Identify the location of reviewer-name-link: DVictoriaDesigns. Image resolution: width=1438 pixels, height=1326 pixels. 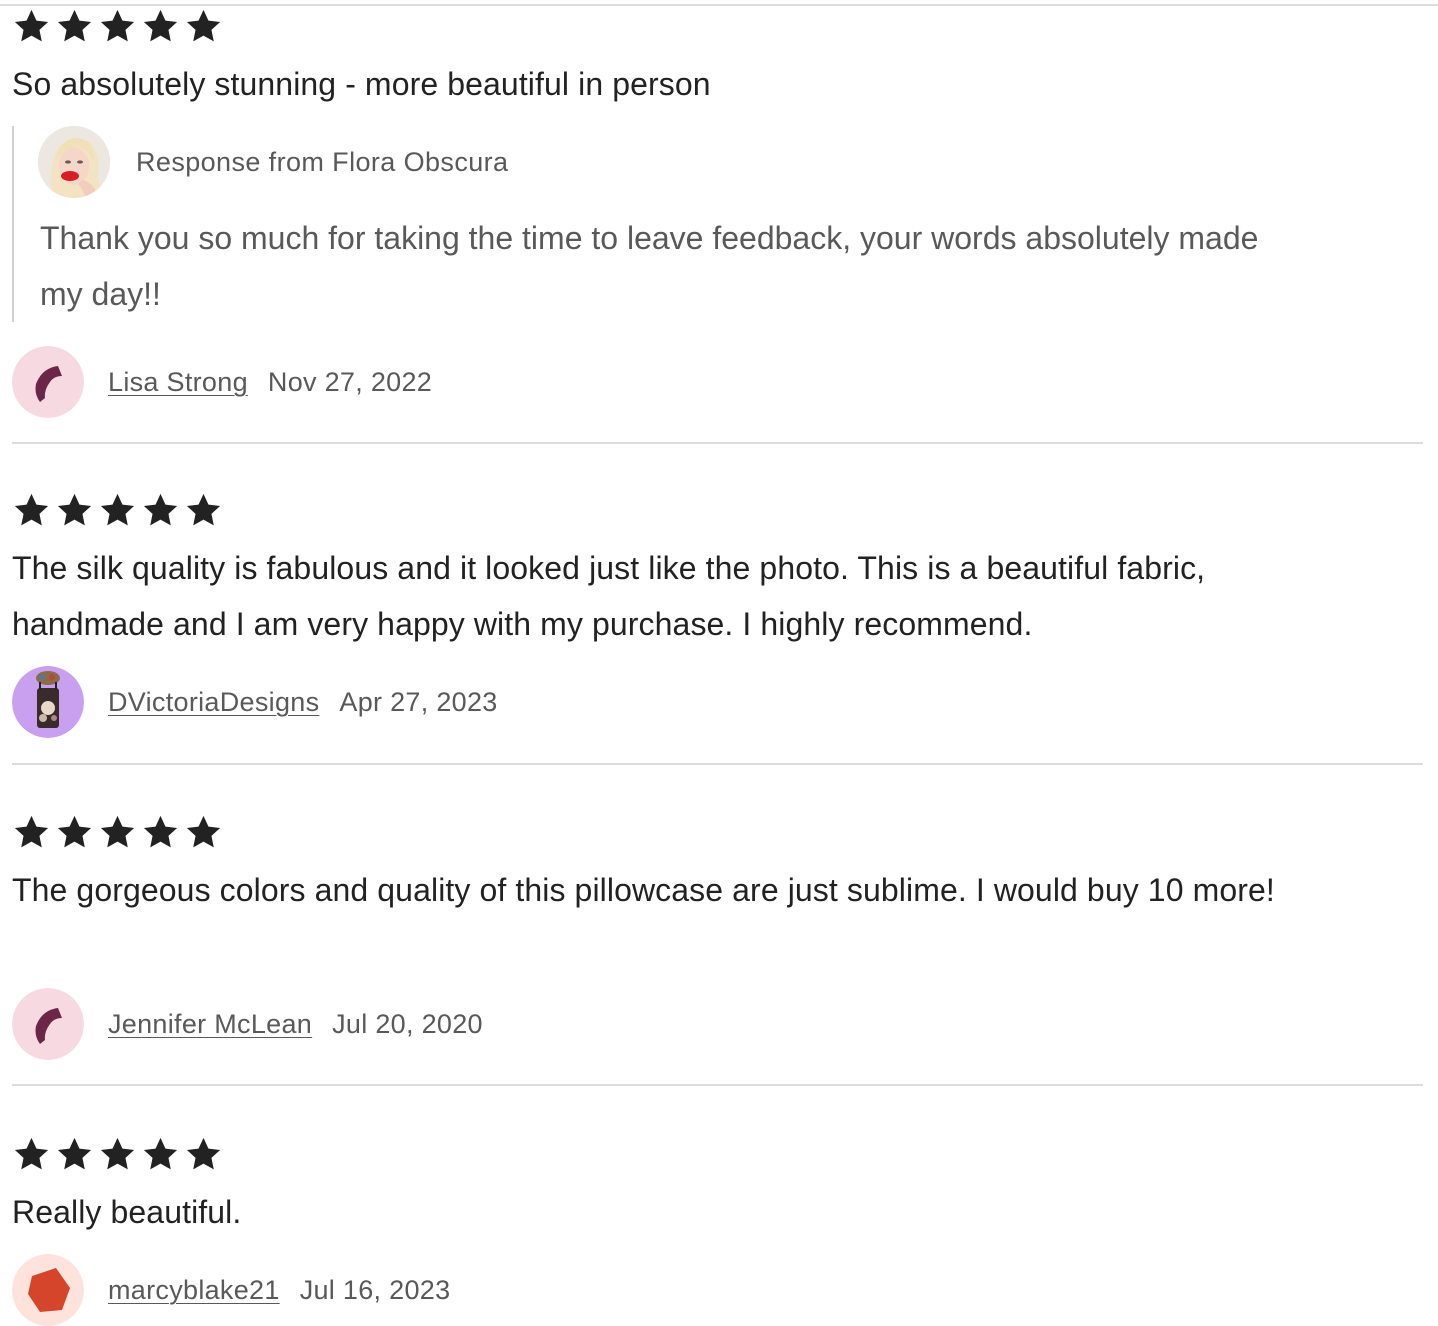
(213, 702).